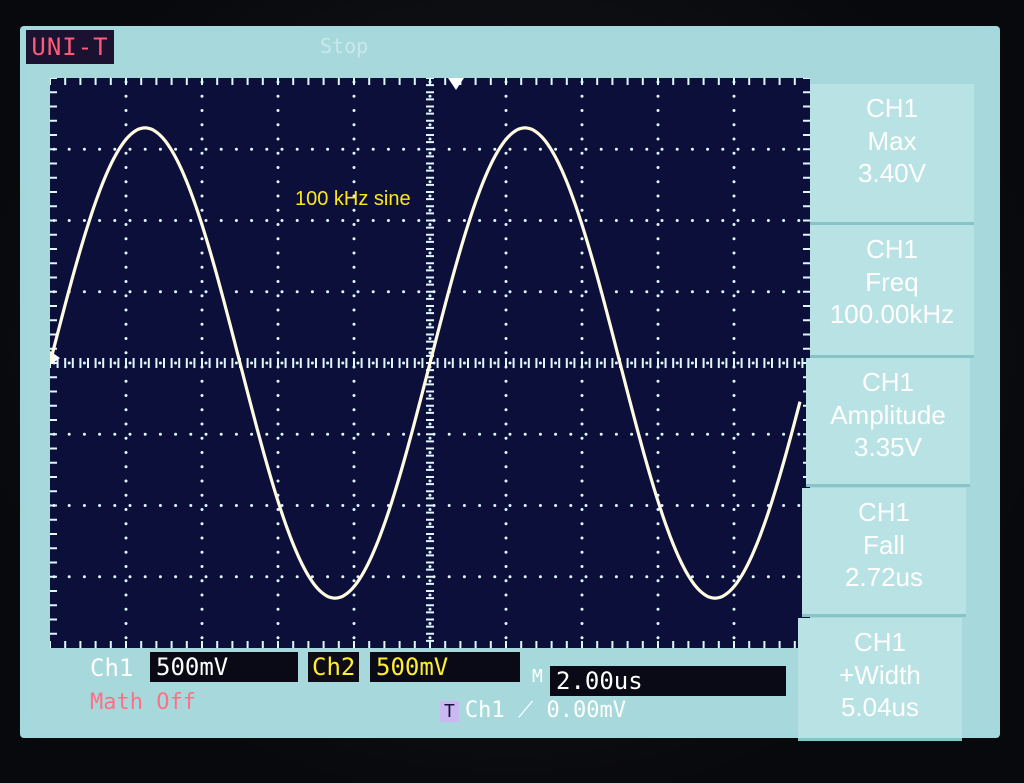  Describe the element at coordinates (884, 552) in the screenshot. I see `menu-ch1-fall: CH1 Fall 2.72us` at that location.